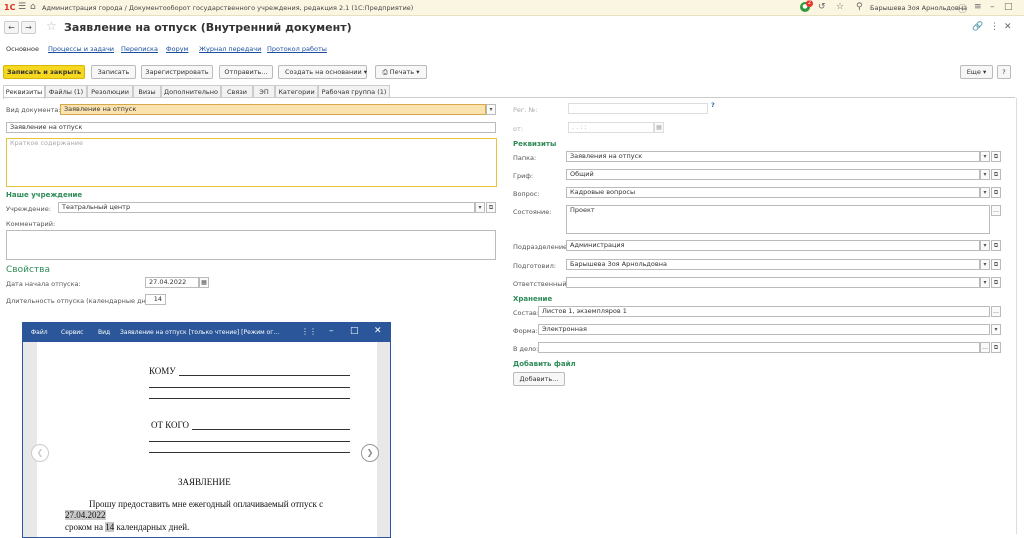 This screenshot has width=1024, height=538. What do you see at coordinates (985, 156) in the screenshot?
I see `folder-dropdown-icon: ▾` at bounding box center [985, 156].